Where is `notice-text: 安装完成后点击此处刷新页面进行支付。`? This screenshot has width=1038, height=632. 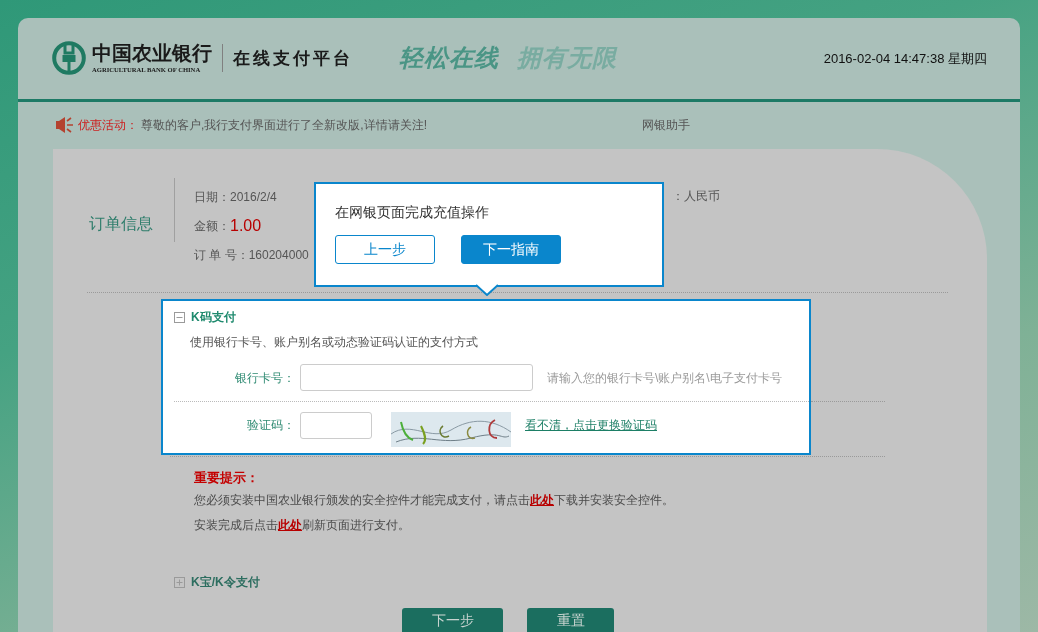
notice-text: 安装完成后点击此处刷新页面进行支付。 is located at coordinates (302, 525).